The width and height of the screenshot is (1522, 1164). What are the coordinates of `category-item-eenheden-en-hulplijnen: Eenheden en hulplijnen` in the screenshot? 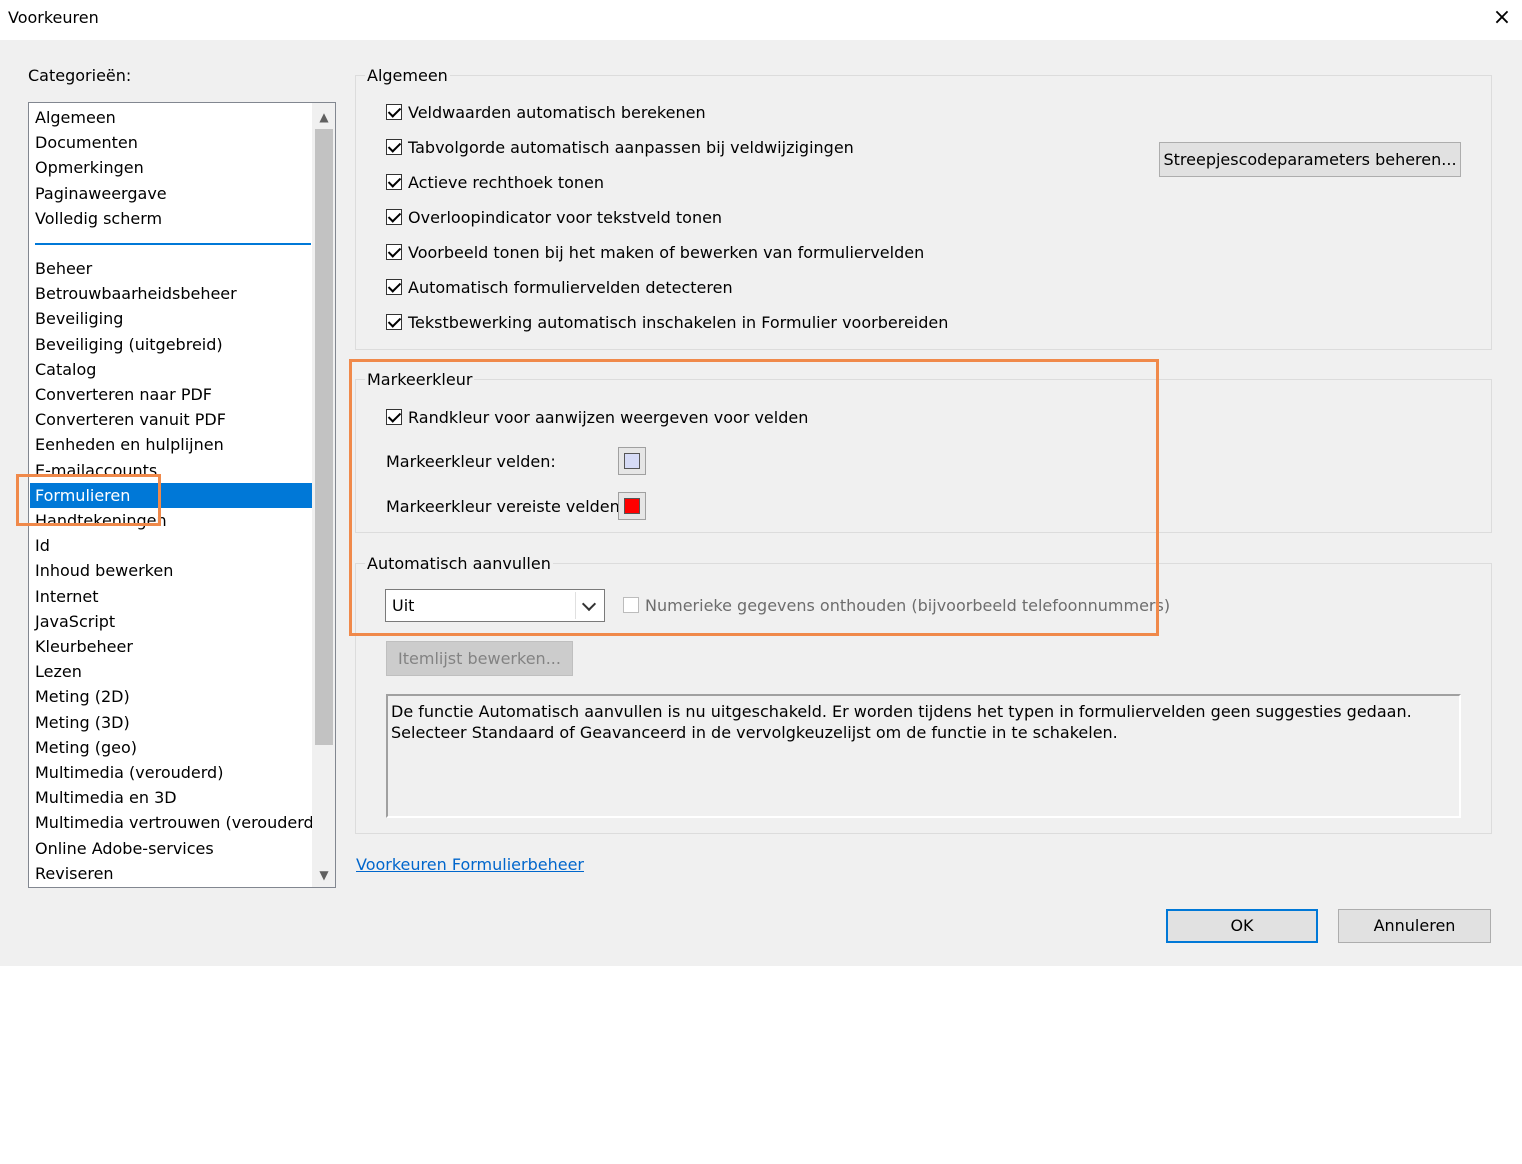 It's located at (171, 444).